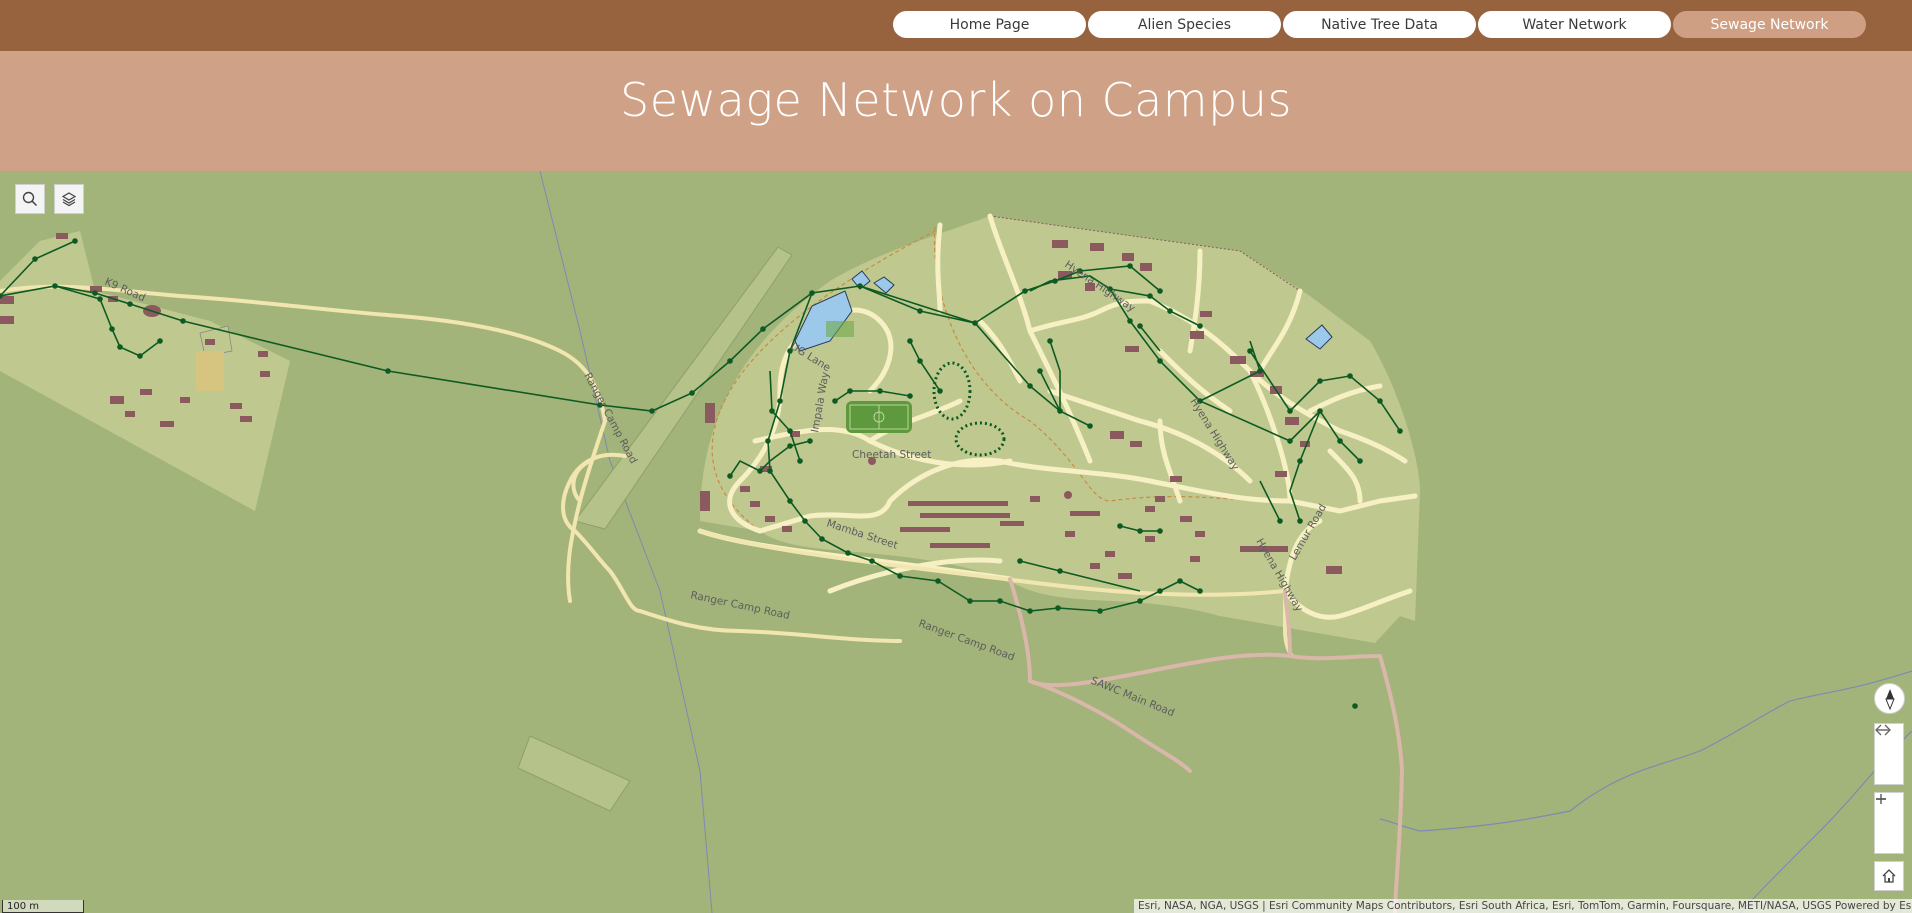  I want to click on green-patch, so click(840, 329).